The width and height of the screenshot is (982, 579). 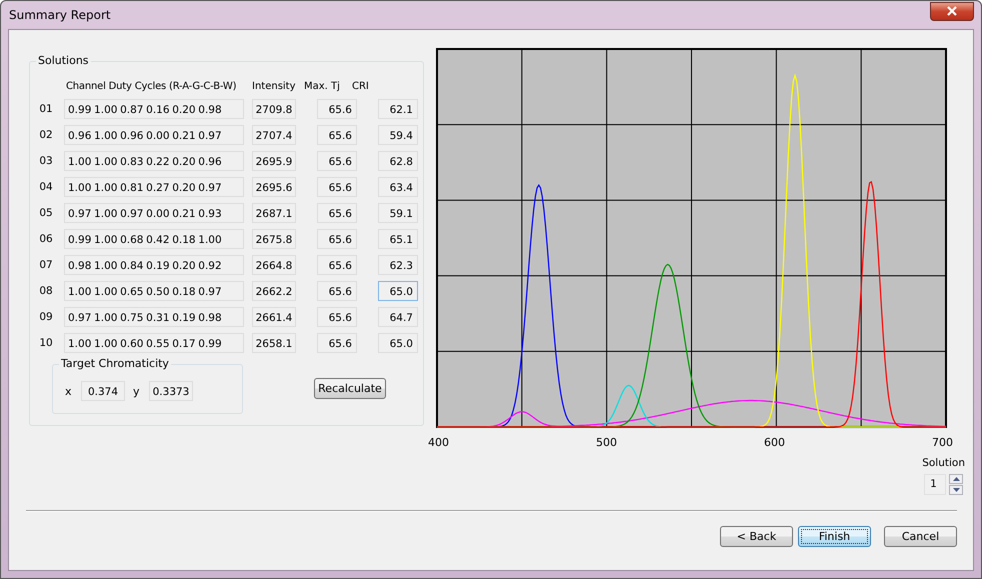 I want to click on dialog-button: Cancel, so click(x=920, y=536).